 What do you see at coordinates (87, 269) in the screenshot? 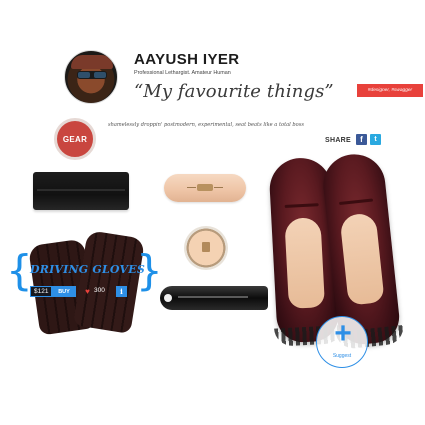
I see `product-title: DRIVING GLOVES` at bounding box center [87, 269].